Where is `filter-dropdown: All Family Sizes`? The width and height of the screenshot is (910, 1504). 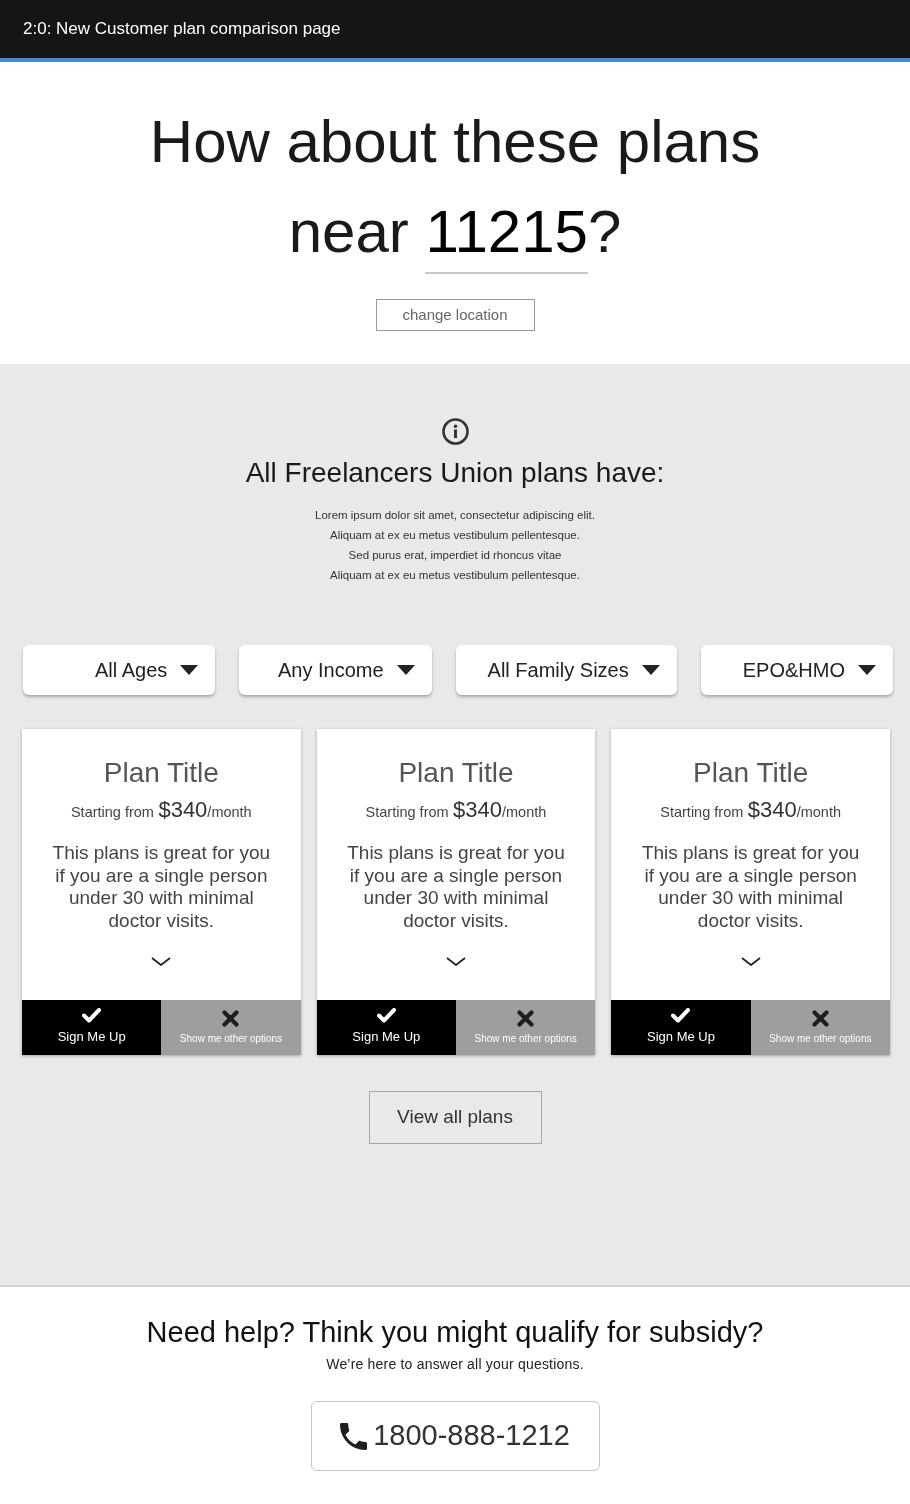
filter-dropdown: All Family Sizes is located at coordinates (566, 670).